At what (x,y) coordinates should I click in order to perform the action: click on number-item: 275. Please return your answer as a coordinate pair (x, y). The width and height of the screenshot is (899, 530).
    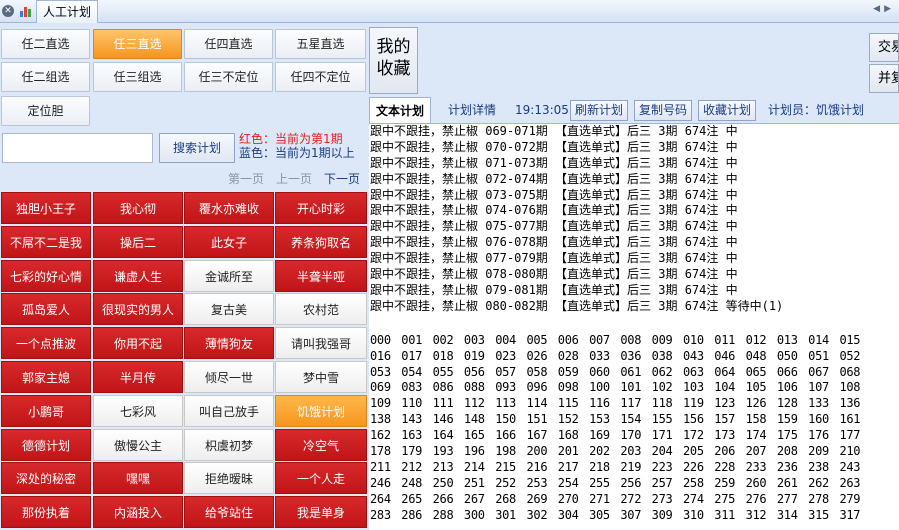
    Looking at the image, I should click on (725, 498).